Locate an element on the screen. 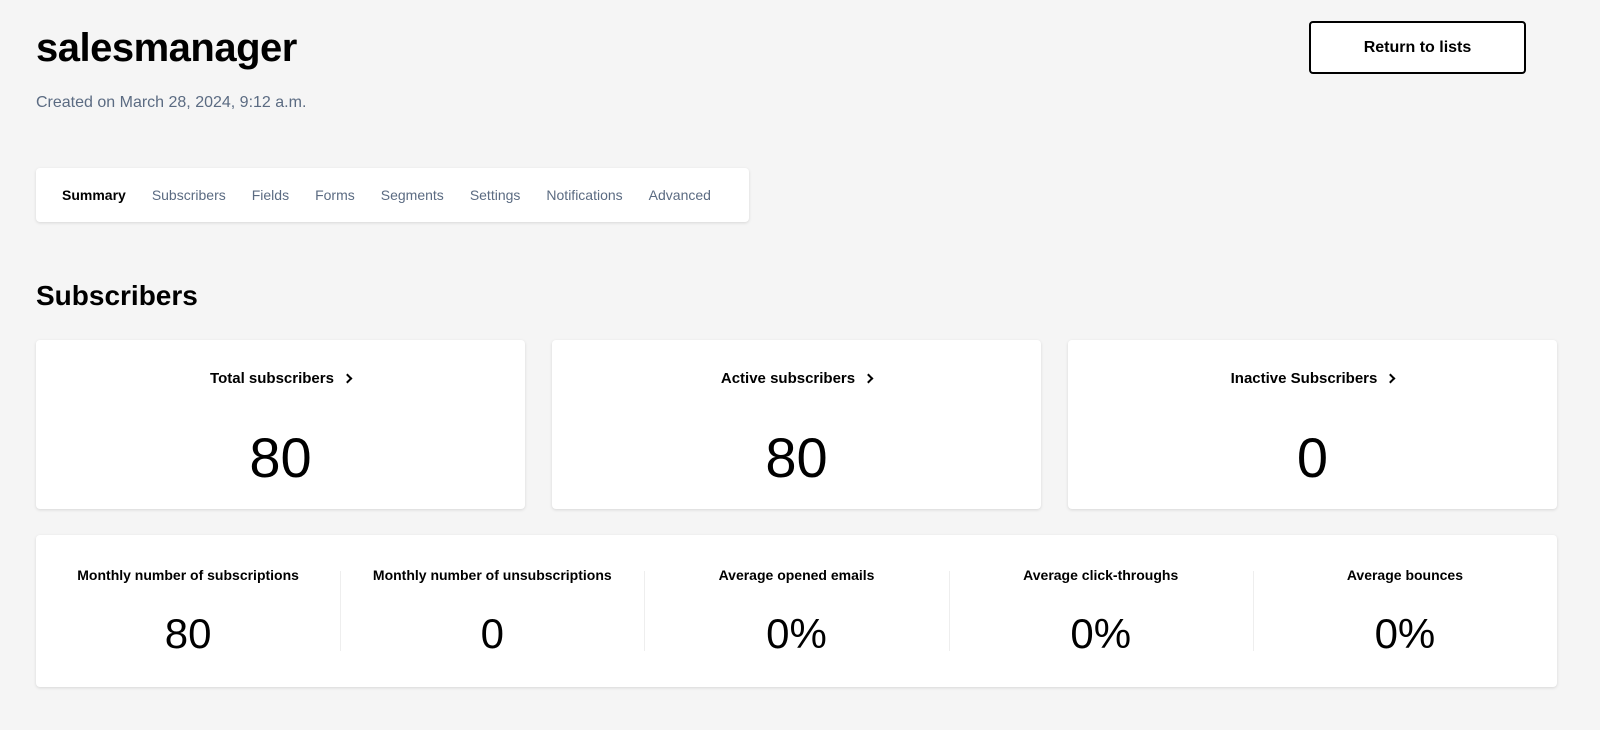 The height and width of the screenshot is (730, 1600). created-on-text: Created on March 28, 2024, 9:12 a.m. is located at coordinates (171, 102).